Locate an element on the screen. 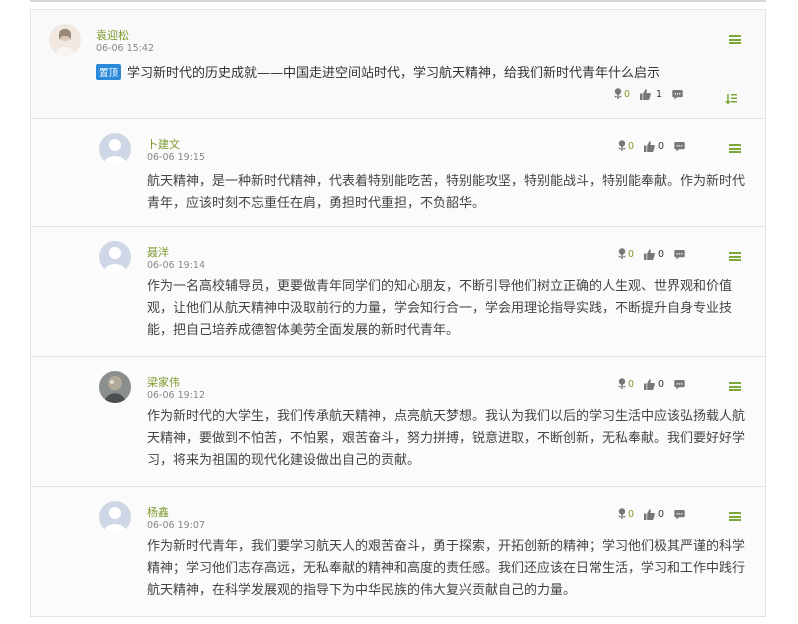 The height and width of the screenshot is (624, 798). like-count: 1 is located at coordinates (659, 94).